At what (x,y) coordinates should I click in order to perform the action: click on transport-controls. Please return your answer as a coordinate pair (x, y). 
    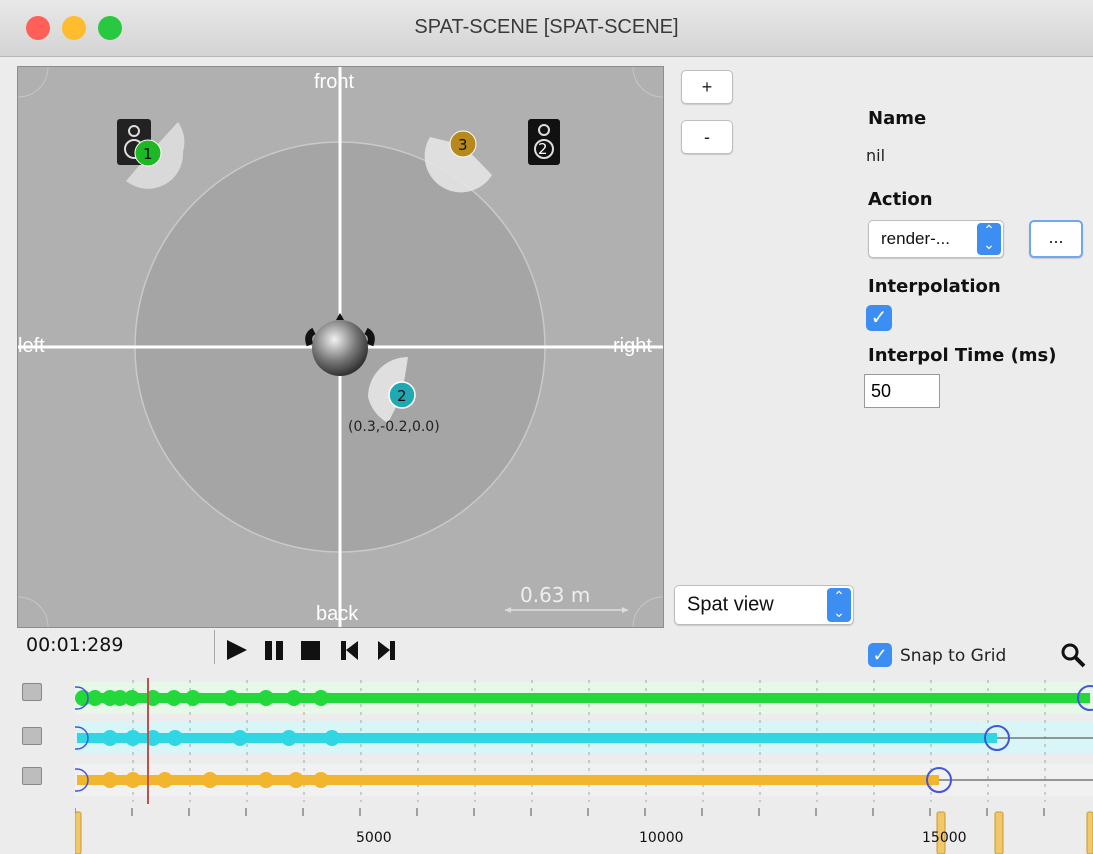
    Looking at the image, I should click on (311, 650).